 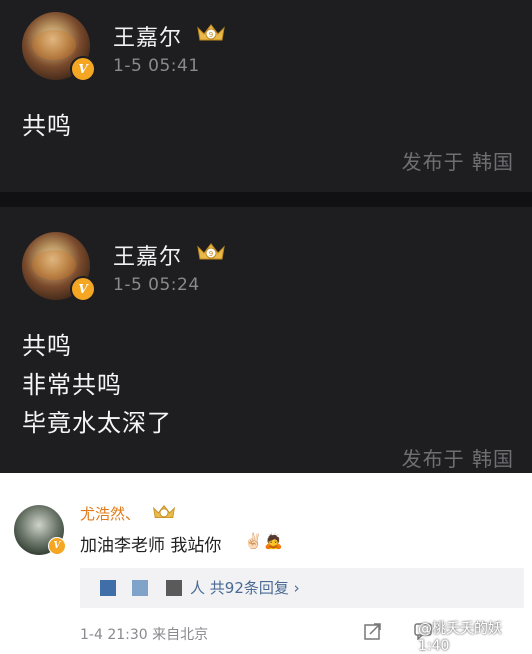 What do you see at coordinates (460, 637) in the screenshot?
I see `watermark: @桃夭夭的妖 1:40` at bounding box center [460, 637].